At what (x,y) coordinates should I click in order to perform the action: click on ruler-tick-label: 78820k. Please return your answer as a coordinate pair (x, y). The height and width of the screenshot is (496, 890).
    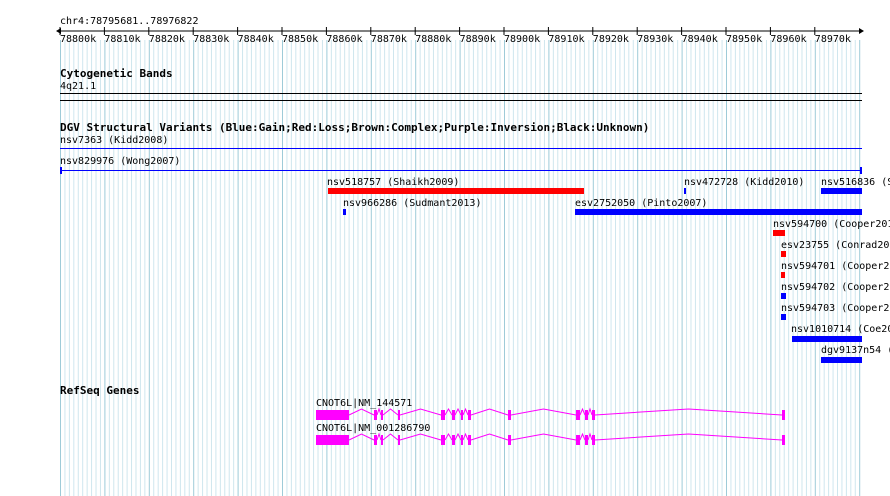
    Looking at the image, I should click on (166, 39).